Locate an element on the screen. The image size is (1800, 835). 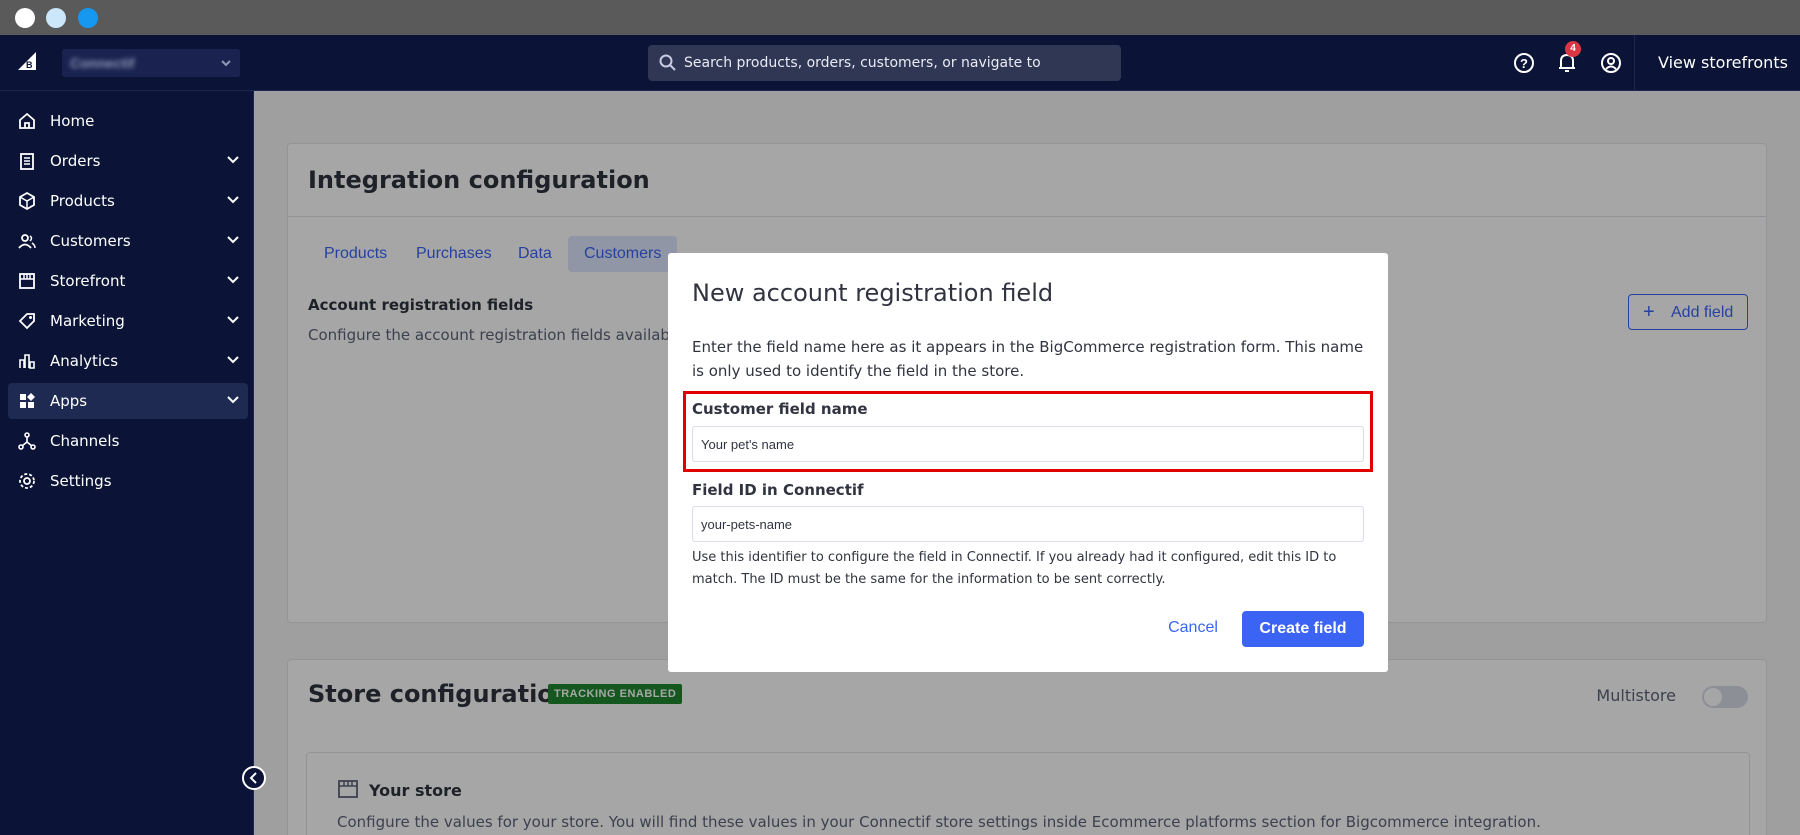
sidebar-item-label: Home is located at coordinates (72, 121).